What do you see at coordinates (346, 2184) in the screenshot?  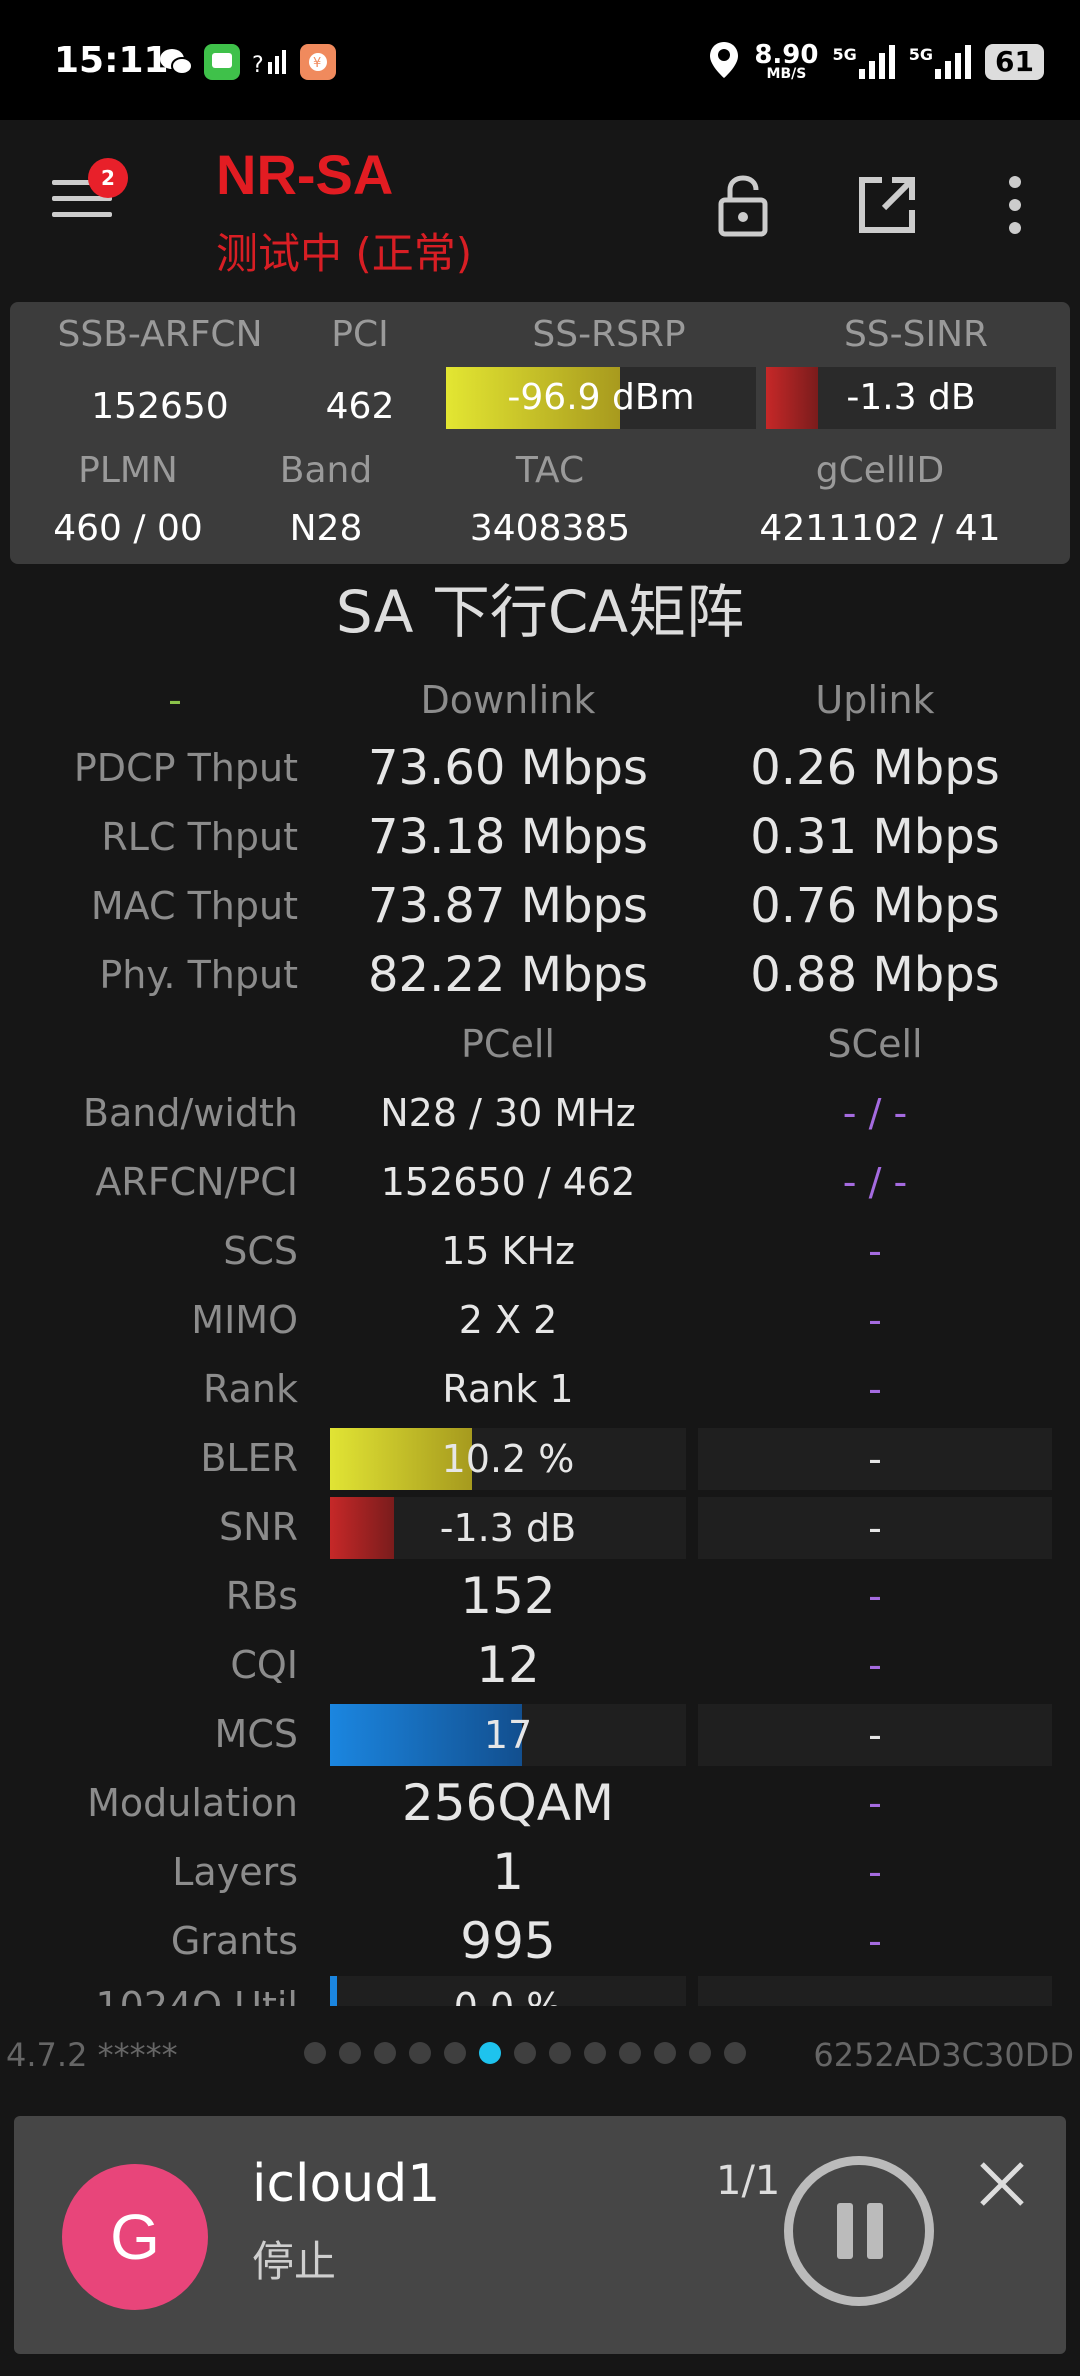 I see `notification-title: icloud1` at bounding box center [346, 2184].